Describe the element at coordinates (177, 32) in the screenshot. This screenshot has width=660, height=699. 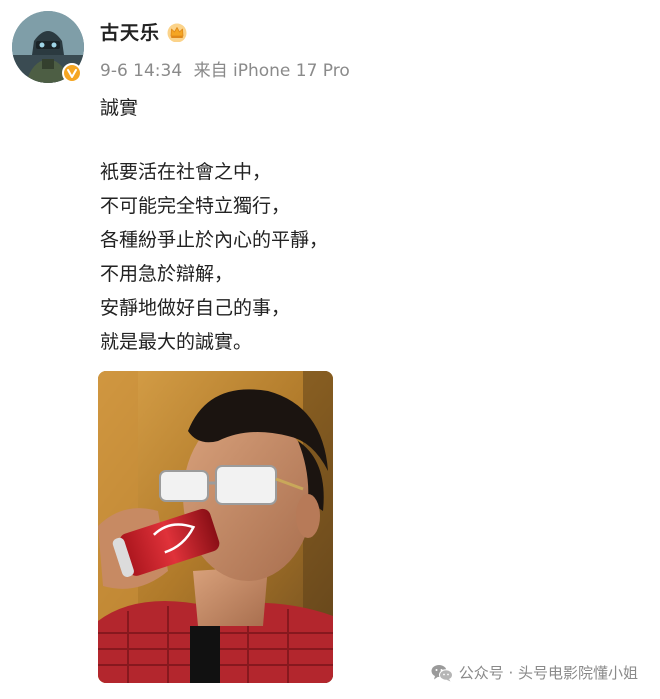
I see `crown-icon` at that location.